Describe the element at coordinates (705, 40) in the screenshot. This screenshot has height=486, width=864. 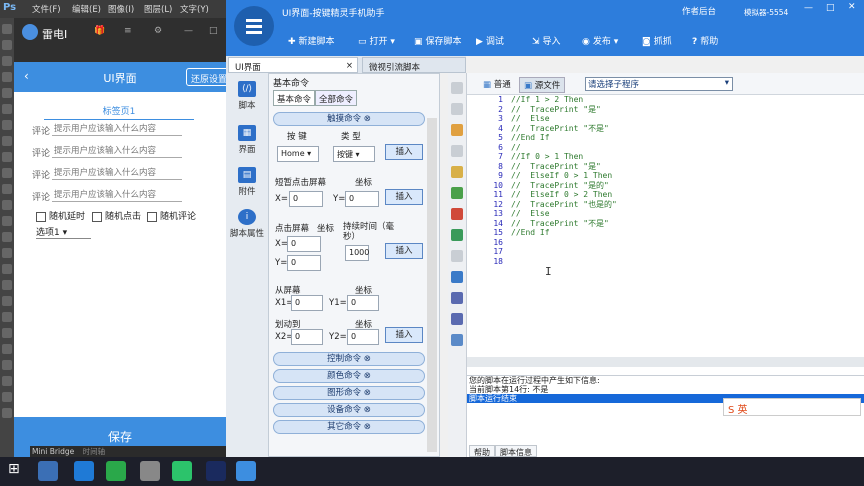
I see `help-button: ? 帮助` at that location.